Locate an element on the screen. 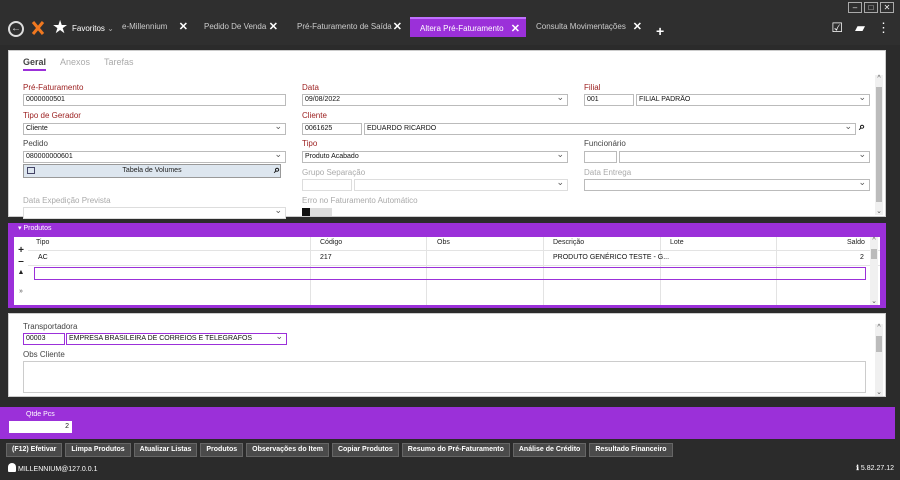  back-arrow-icon: ← is located at coordinates (16, 29).